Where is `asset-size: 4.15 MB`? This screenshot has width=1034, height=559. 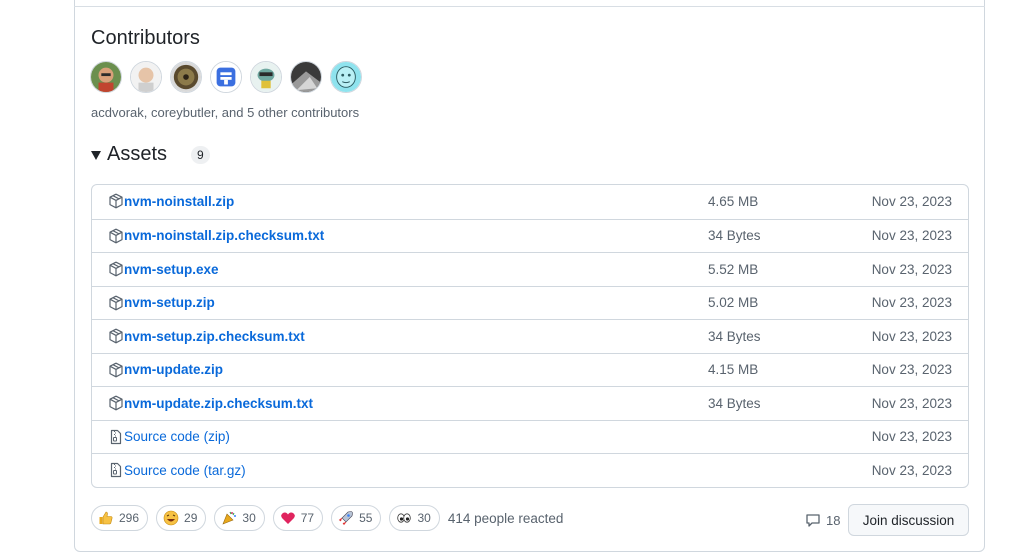 asset-size: 4.15 MB is located at coordinates (733, 370).